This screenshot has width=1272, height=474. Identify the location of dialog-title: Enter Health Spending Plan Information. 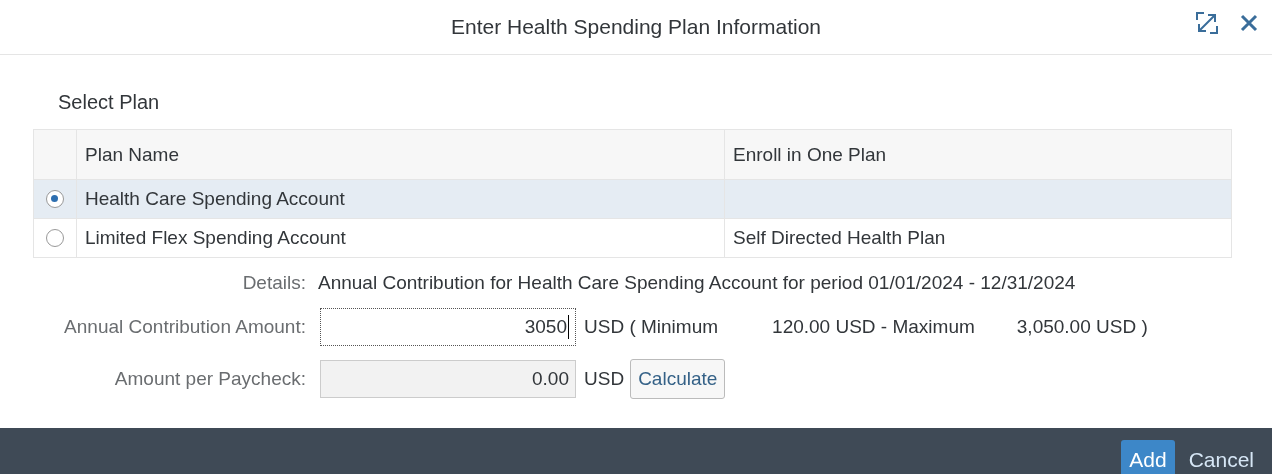
(636, 27).